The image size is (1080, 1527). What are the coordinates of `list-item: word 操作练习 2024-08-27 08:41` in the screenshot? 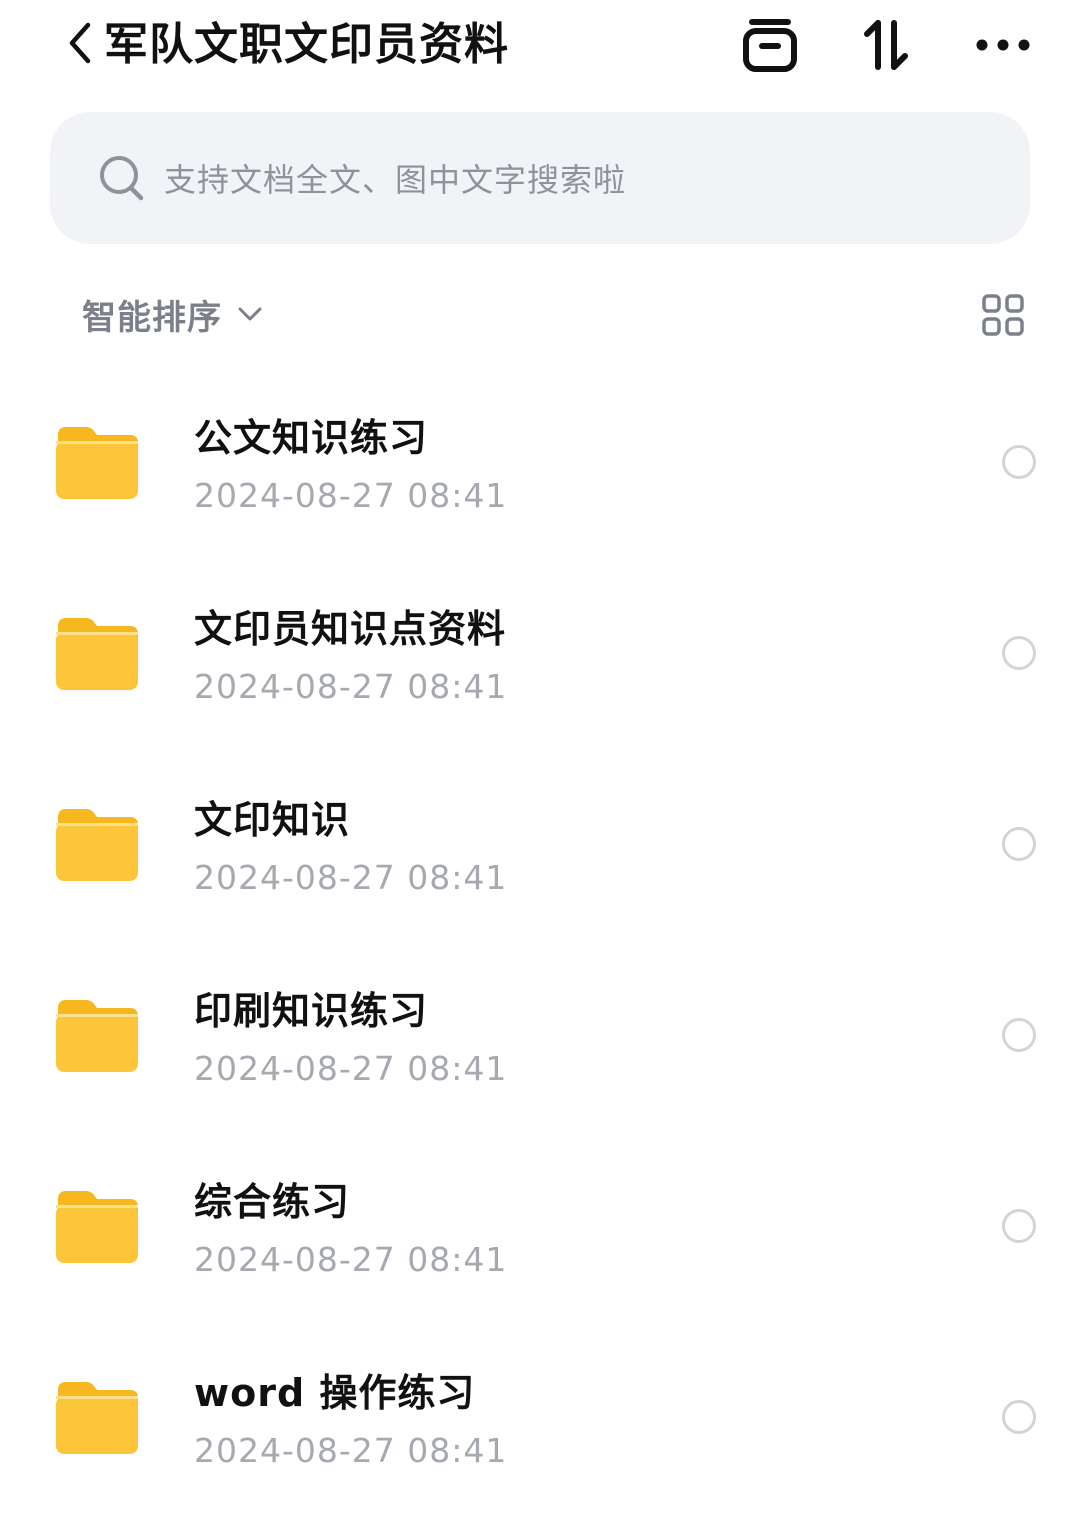 It's located at (540, 1416).